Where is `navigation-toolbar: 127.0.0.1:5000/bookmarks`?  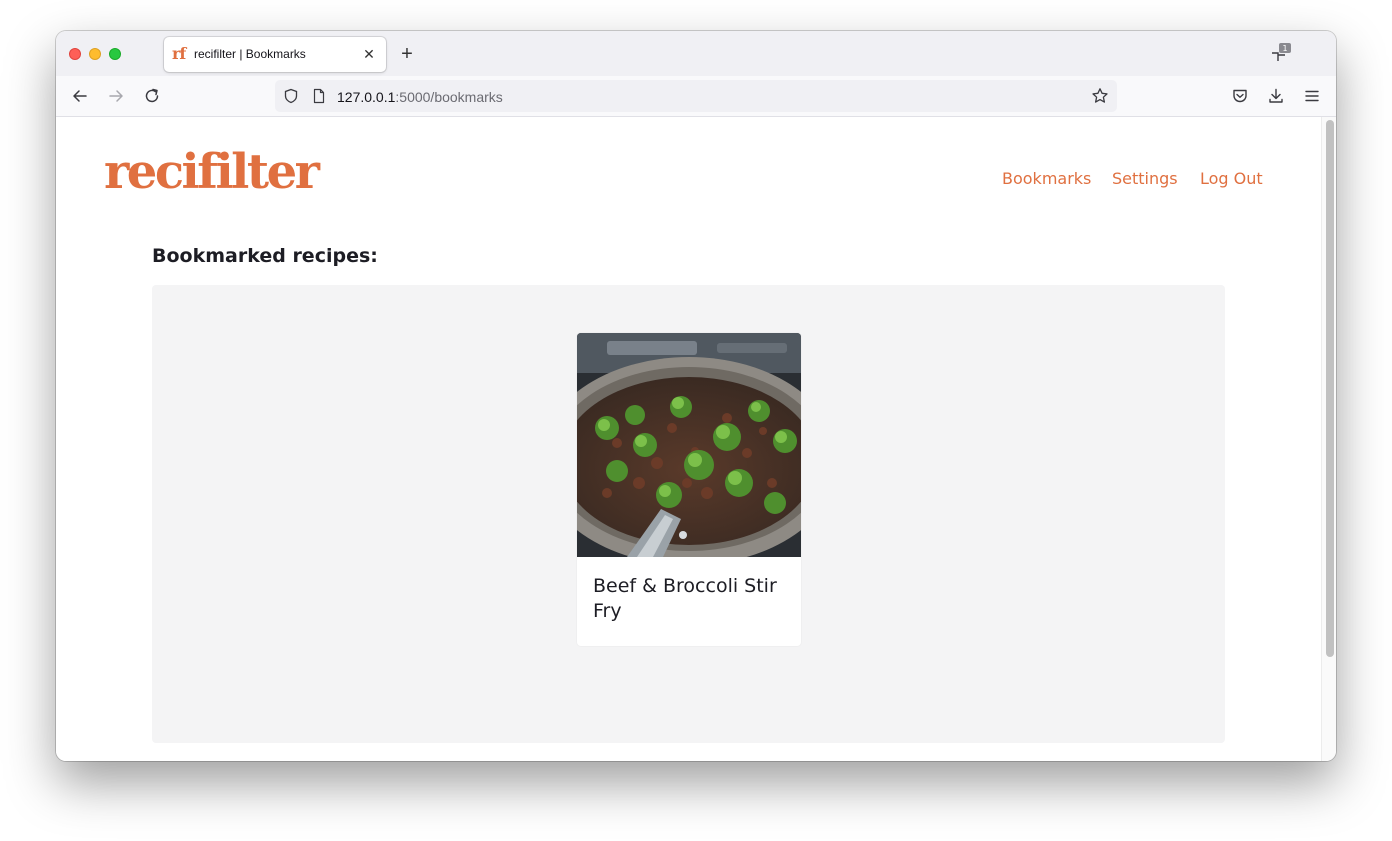 navigation-toolbar: 127.0.0.1:5000/bookmarks is located at coordinates (696, 96).